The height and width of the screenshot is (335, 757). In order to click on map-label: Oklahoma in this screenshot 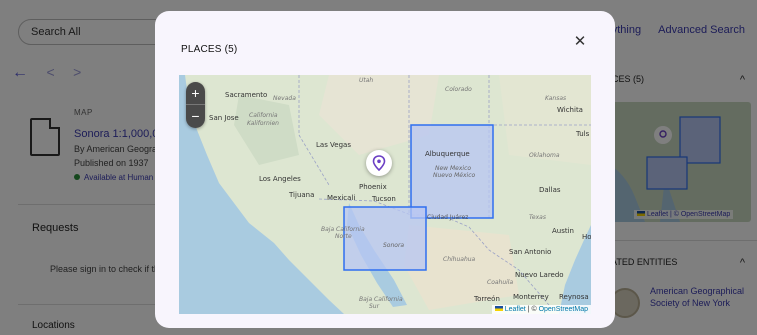, I will do `click(544, 155)`.